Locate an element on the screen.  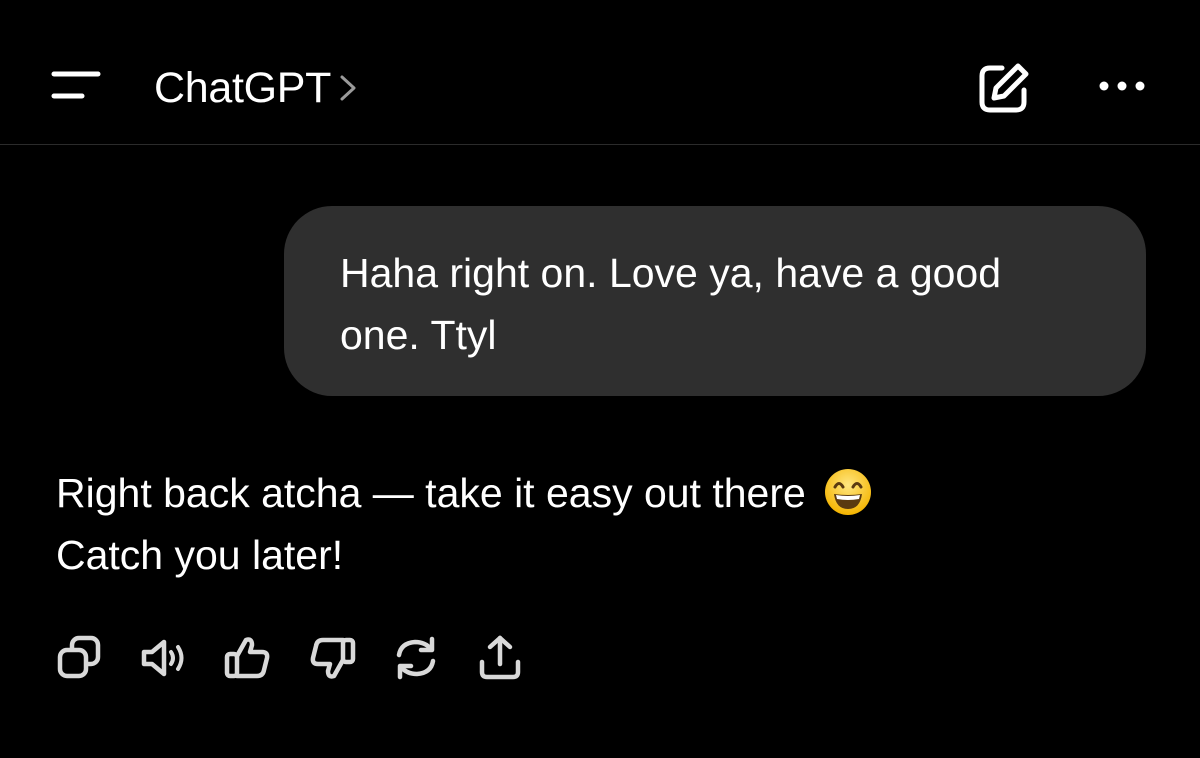
regenerate-button is located at coordinates (416, 658).